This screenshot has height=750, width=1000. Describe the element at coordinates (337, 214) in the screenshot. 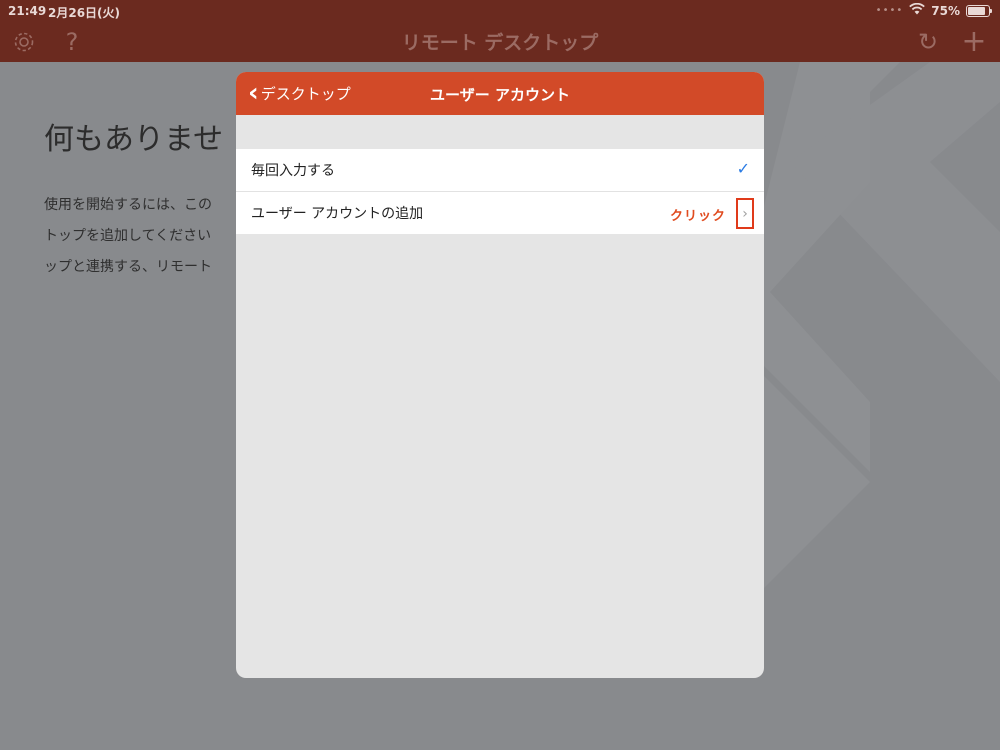

I see `list-item-label: ユーザー アカウントの追加` at that location.